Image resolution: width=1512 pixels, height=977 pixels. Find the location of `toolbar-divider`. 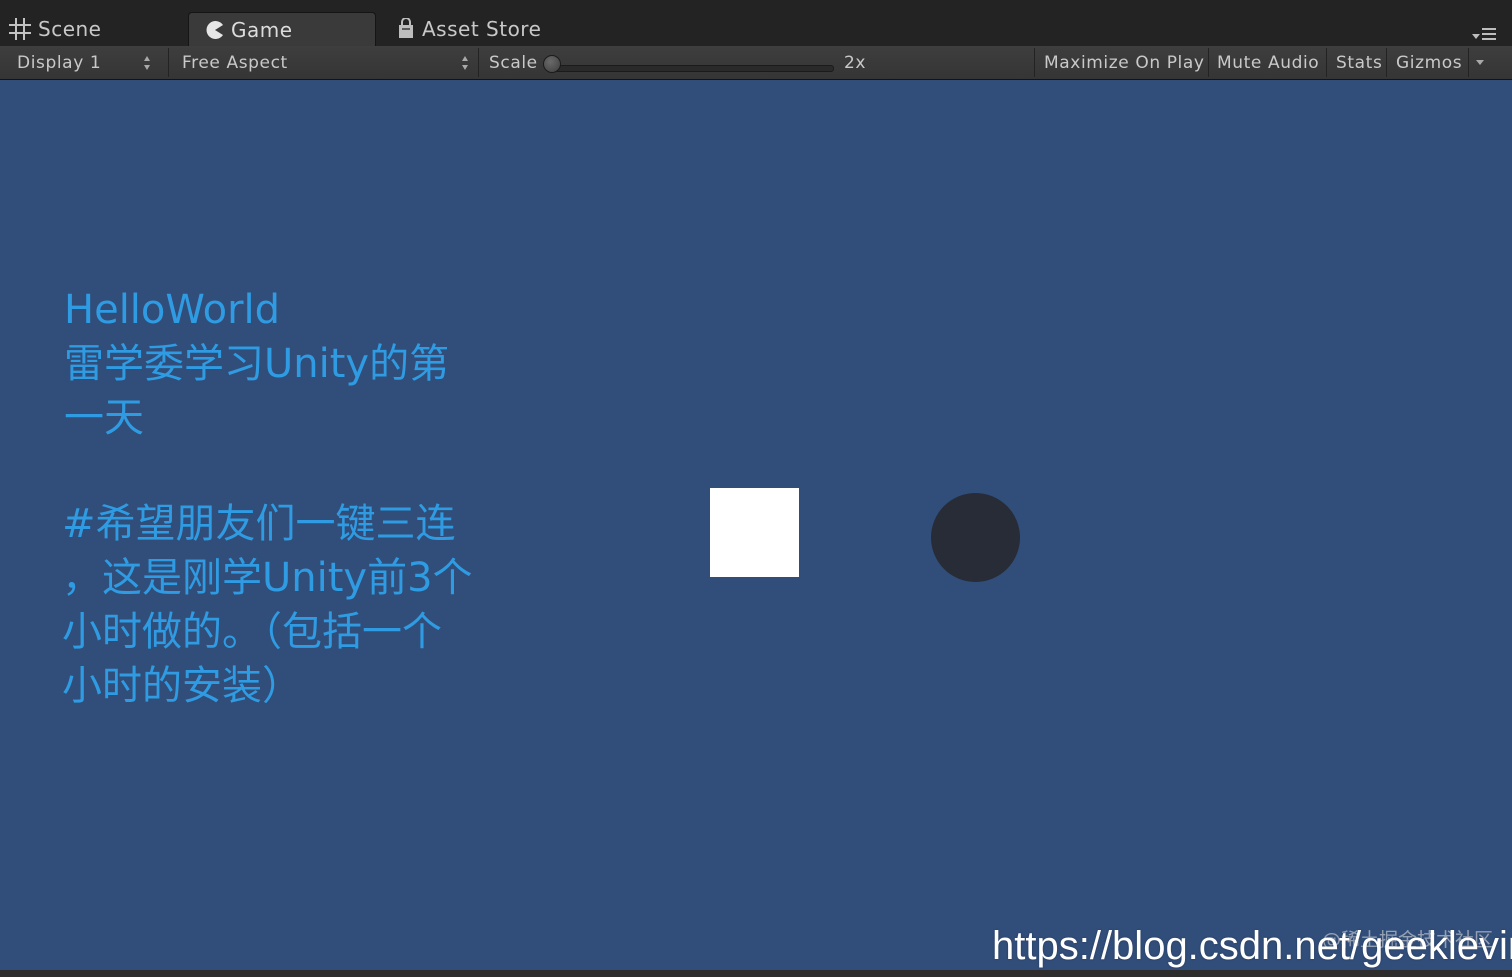

toolbar-divider is located at coordinates (1468, 62).